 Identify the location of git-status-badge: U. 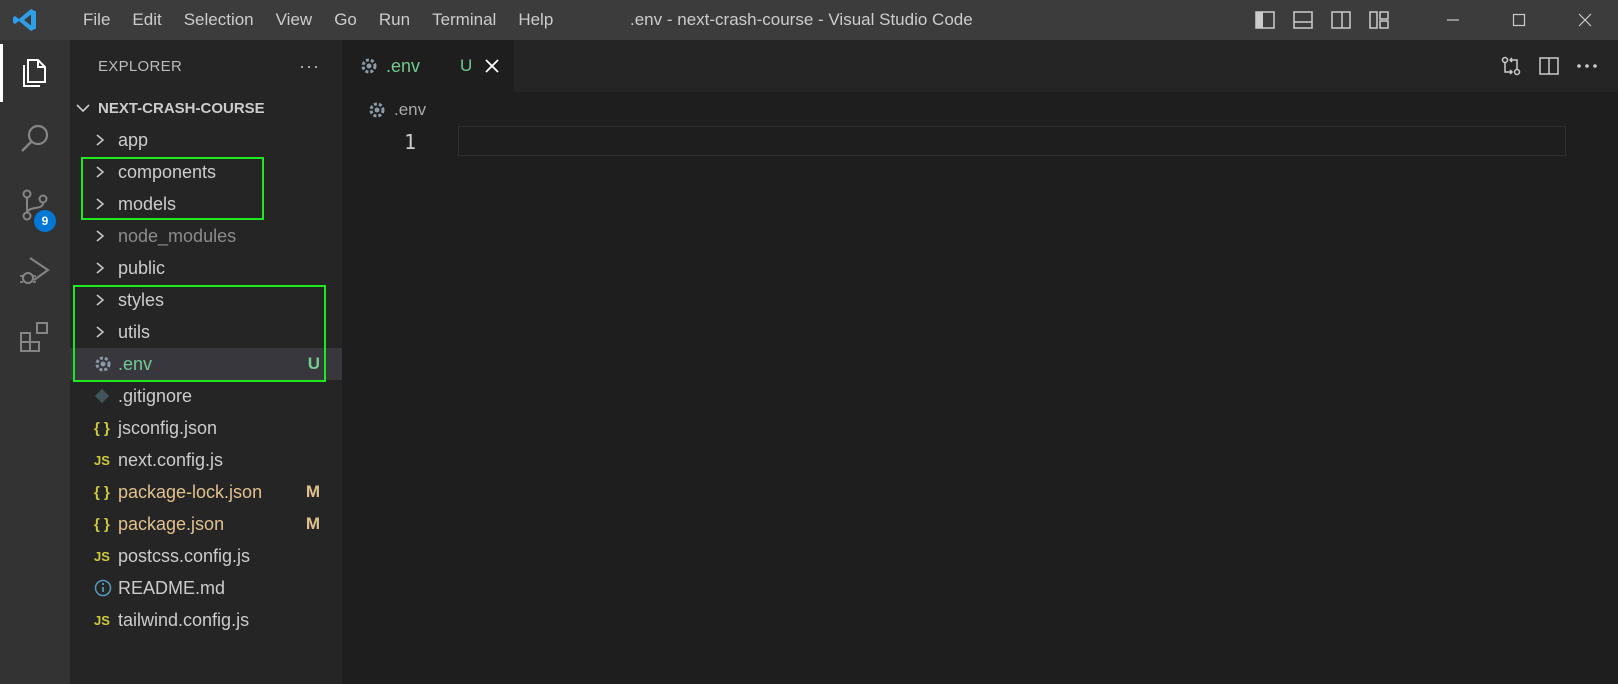
(313, 363).